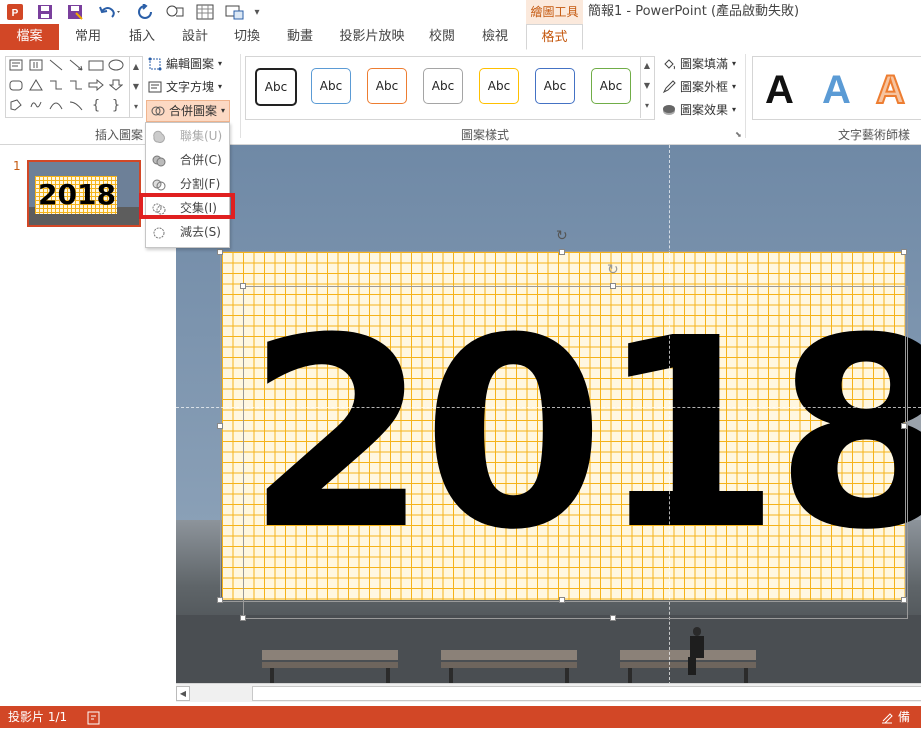 The width and height of the screenshot is (921, 750). Describe the element at coordinates (96, 106) in the screenshot. I see `brace-shape-icon: {` at that location.